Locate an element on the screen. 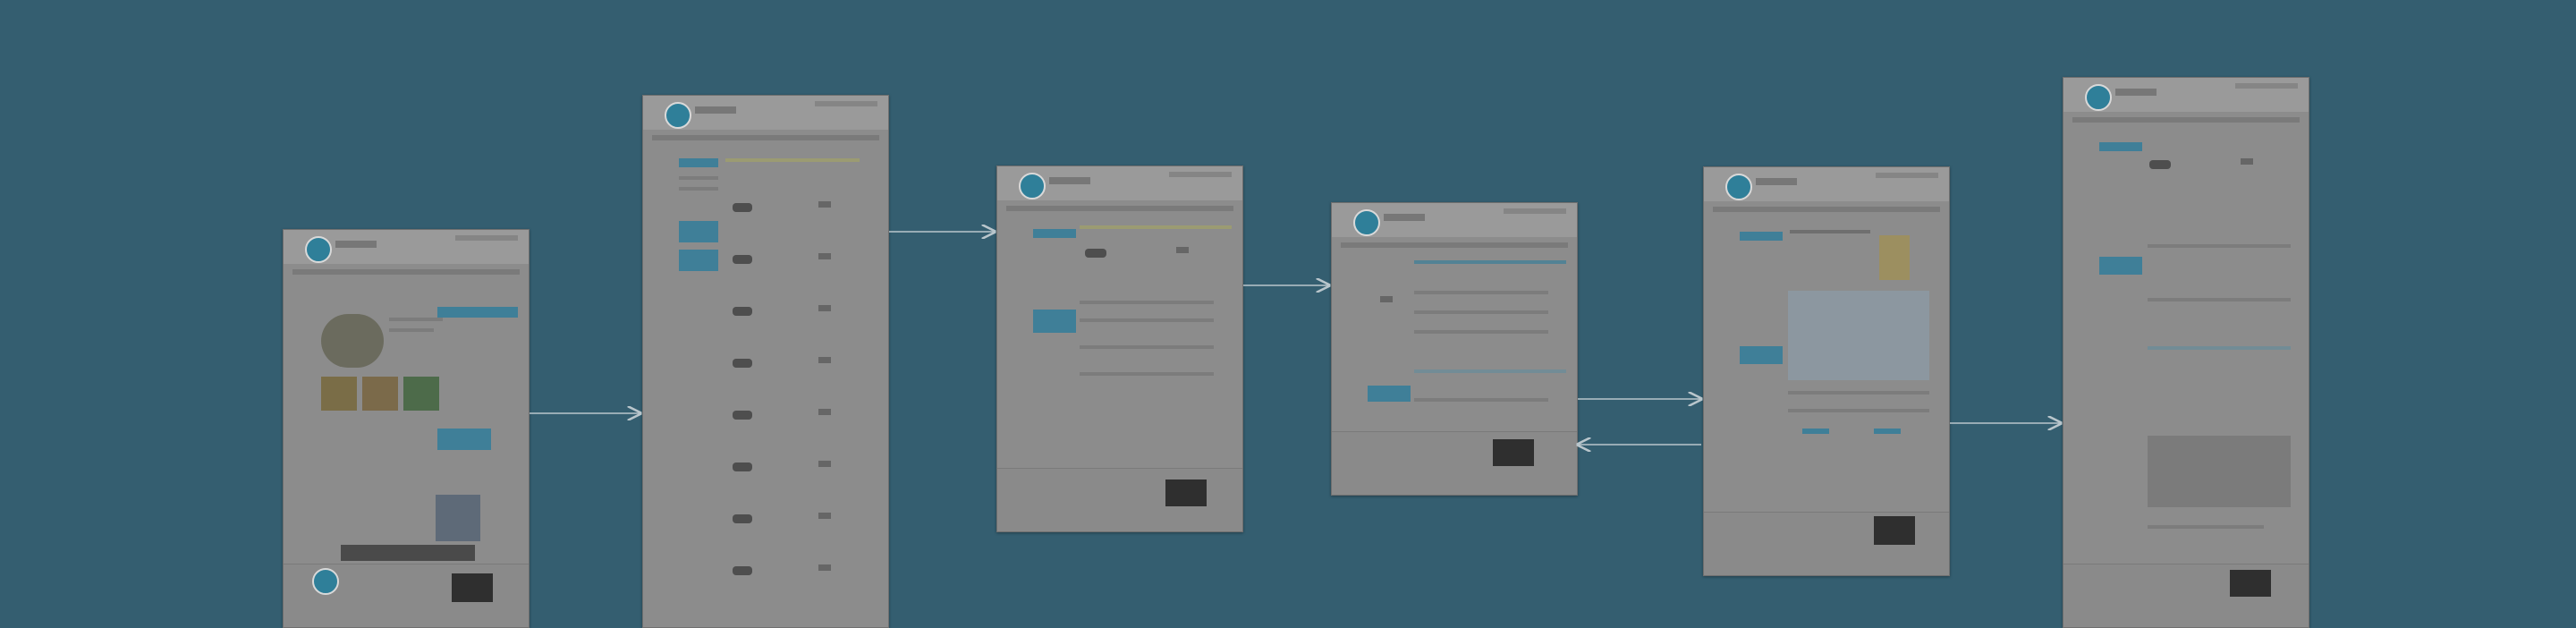  screenshot-driver-info is located at coordinates (1454, 349).